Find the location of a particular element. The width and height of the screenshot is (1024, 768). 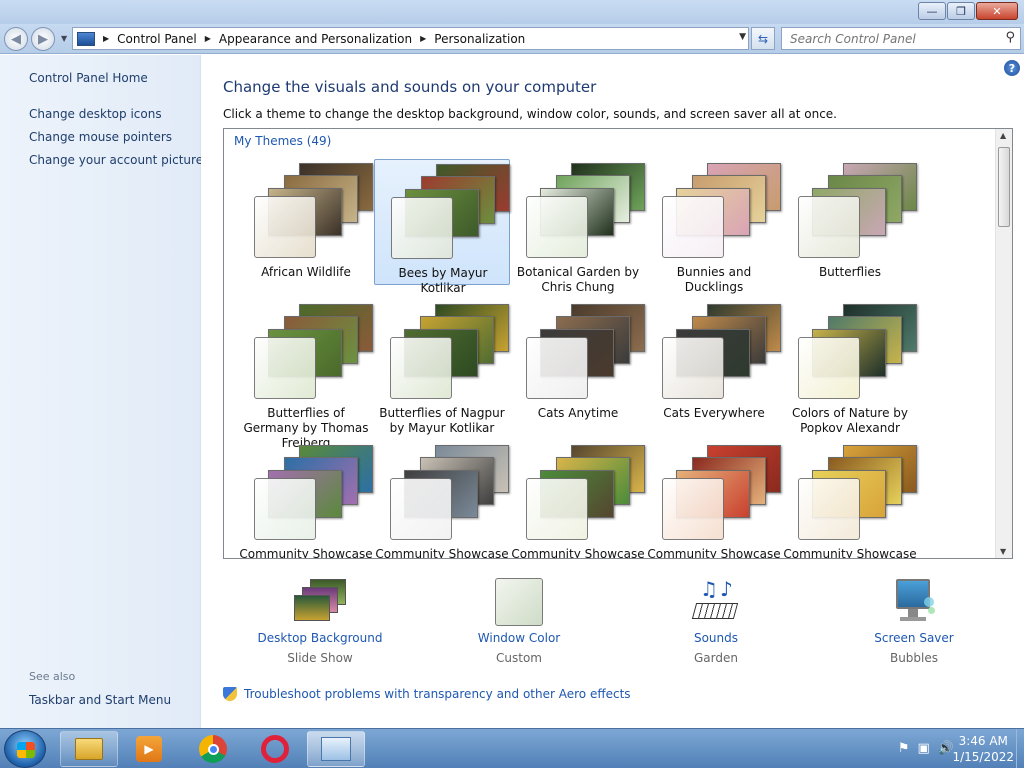

refresh-button: ⇆ is located at coordinates (763, 38).